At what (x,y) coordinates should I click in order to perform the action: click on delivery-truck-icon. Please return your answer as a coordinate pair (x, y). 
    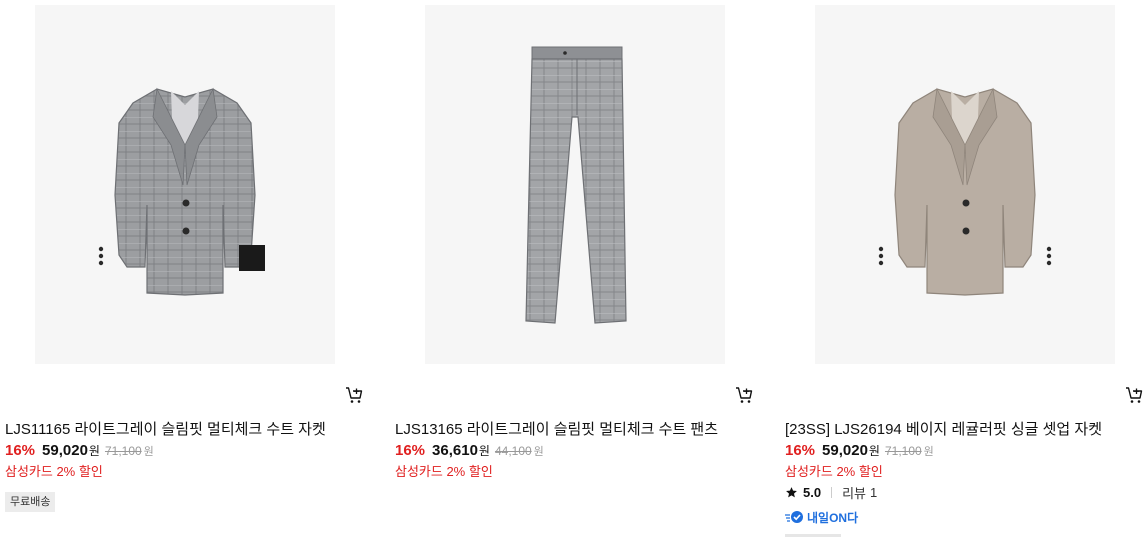
    Looking at the image, I should click on (794, 517).